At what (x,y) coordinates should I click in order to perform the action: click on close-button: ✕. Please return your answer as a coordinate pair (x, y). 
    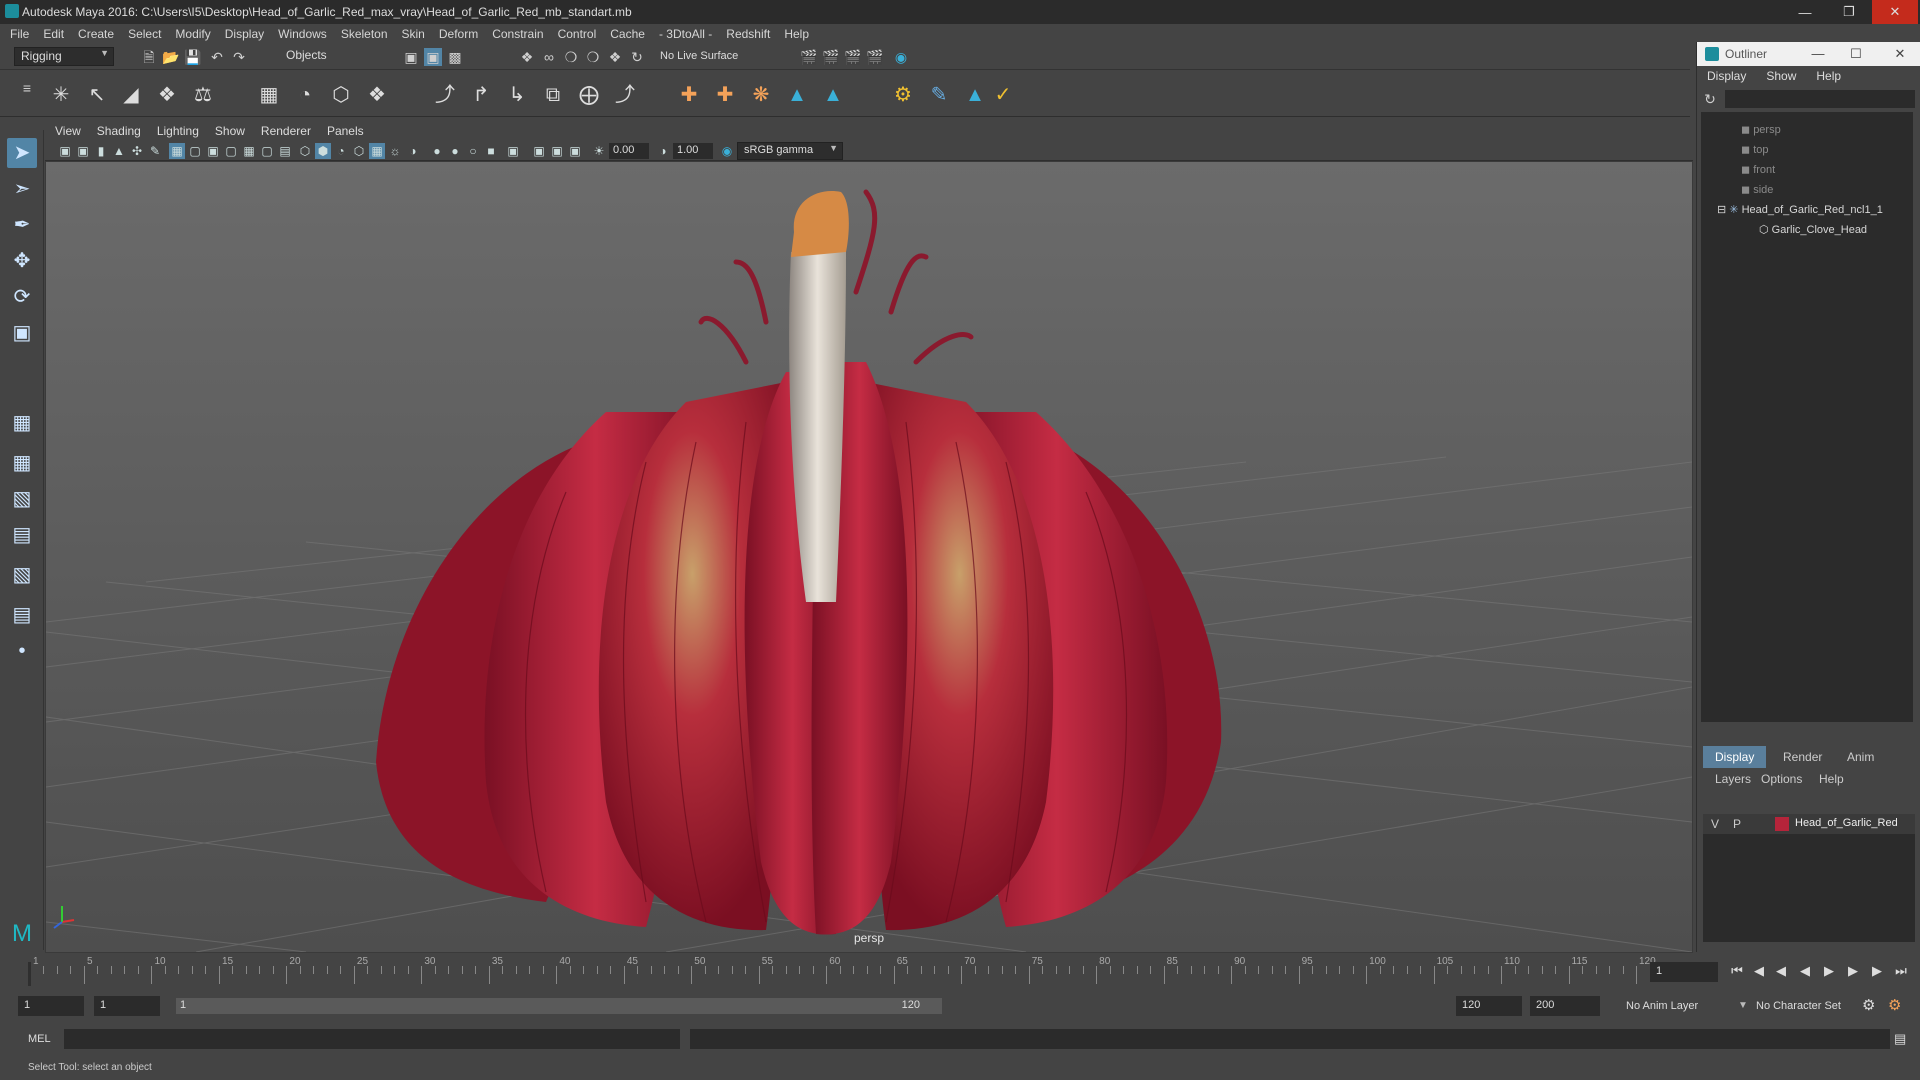
    Looking at the image, I should click on (1895, 12).